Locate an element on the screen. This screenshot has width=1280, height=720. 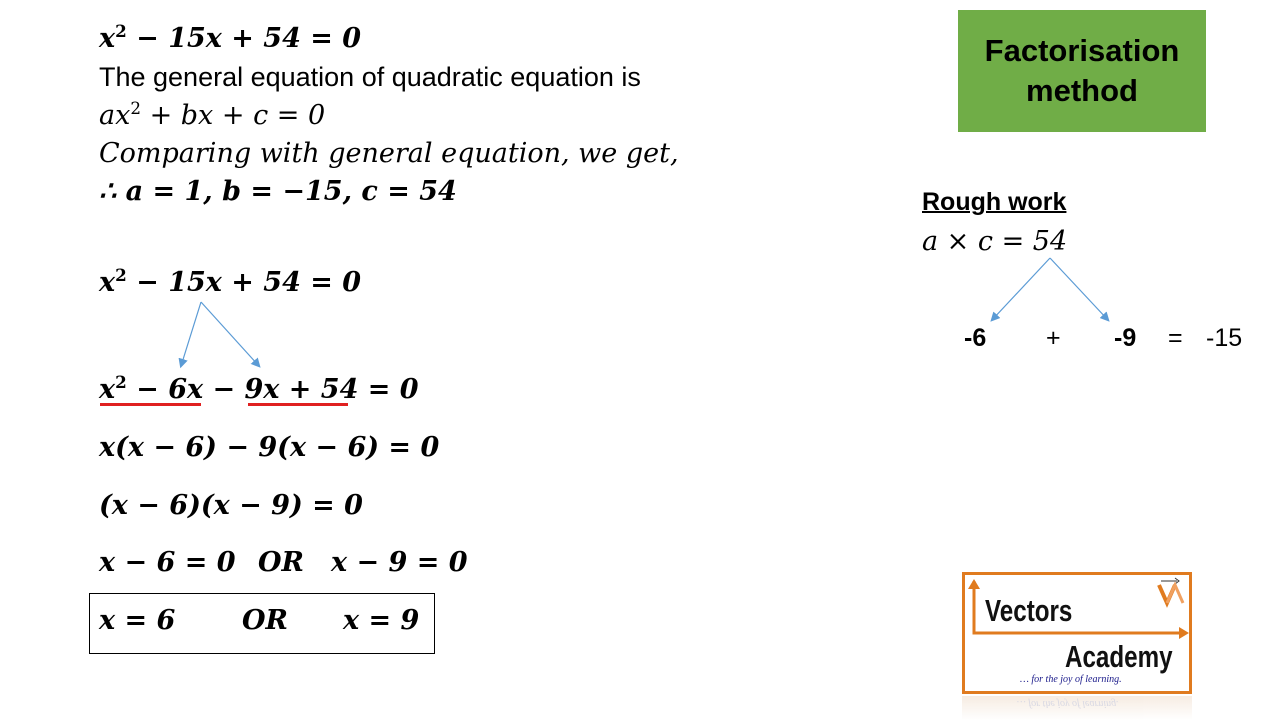
step-5-or: OR is located at coordinates (281, 562).